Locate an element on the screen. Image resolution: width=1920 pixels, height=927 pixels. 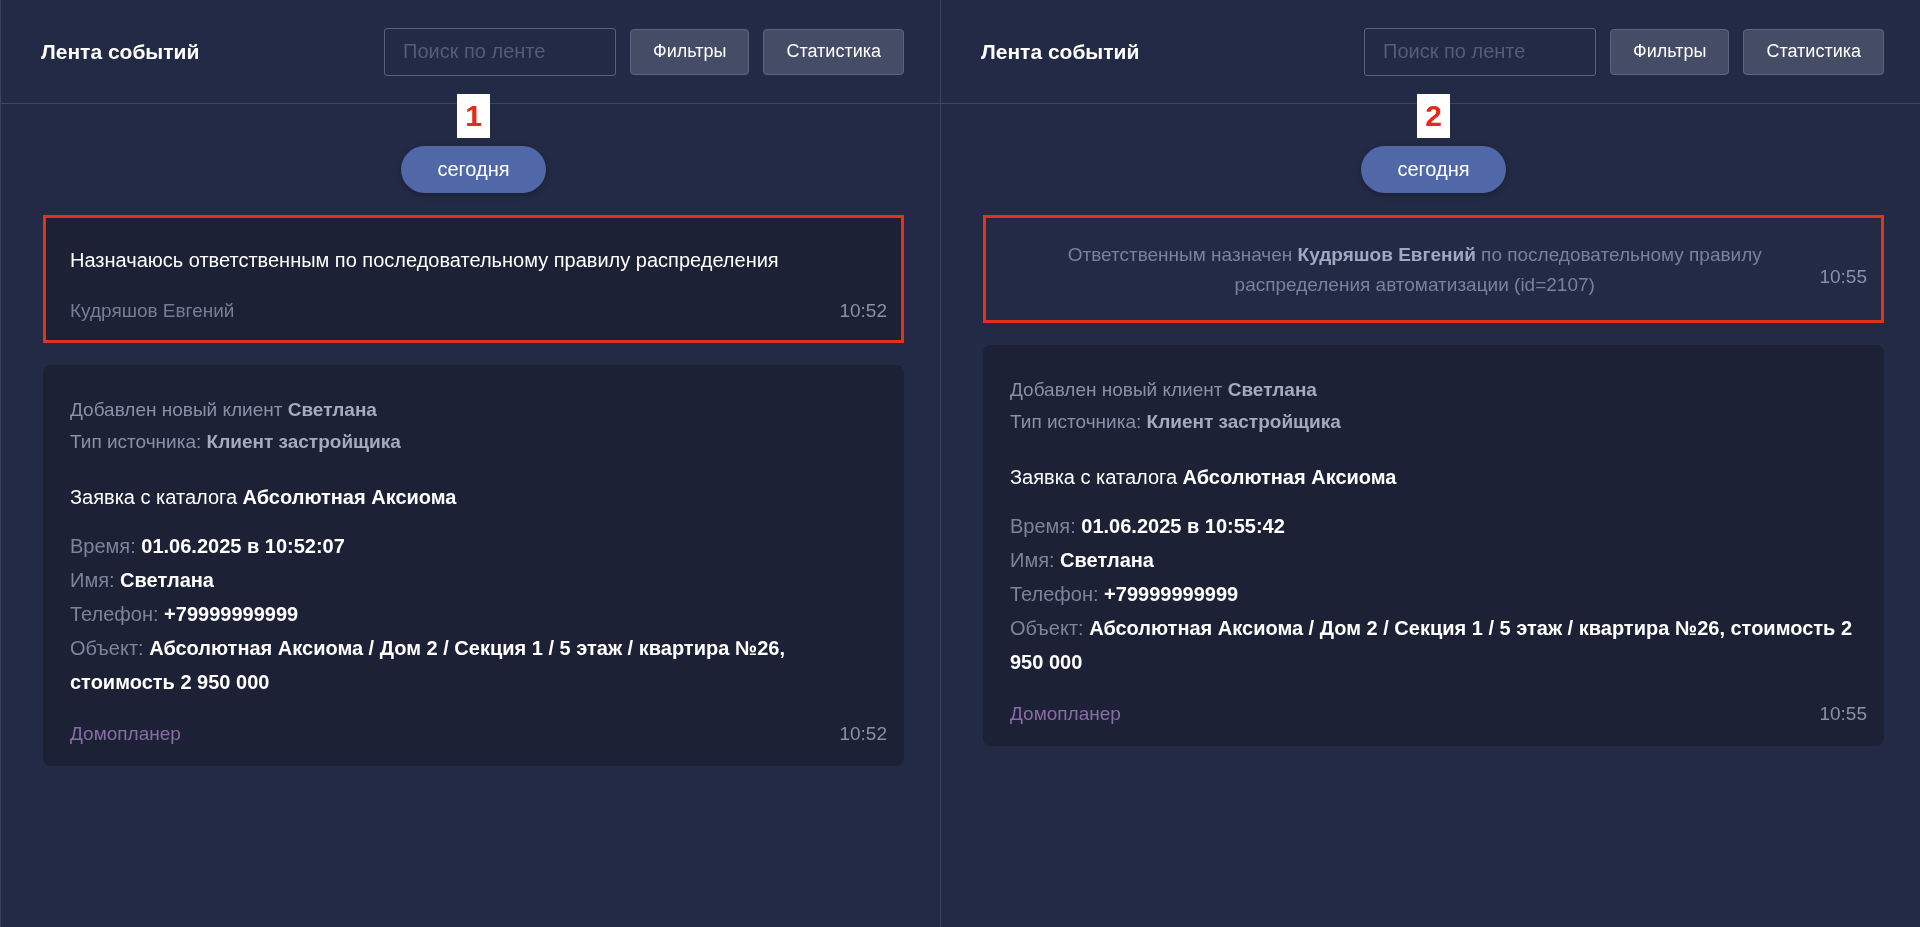
field-line: Время: 01.06.2025 в 10:52:07 is located at coordinates (208, 546).